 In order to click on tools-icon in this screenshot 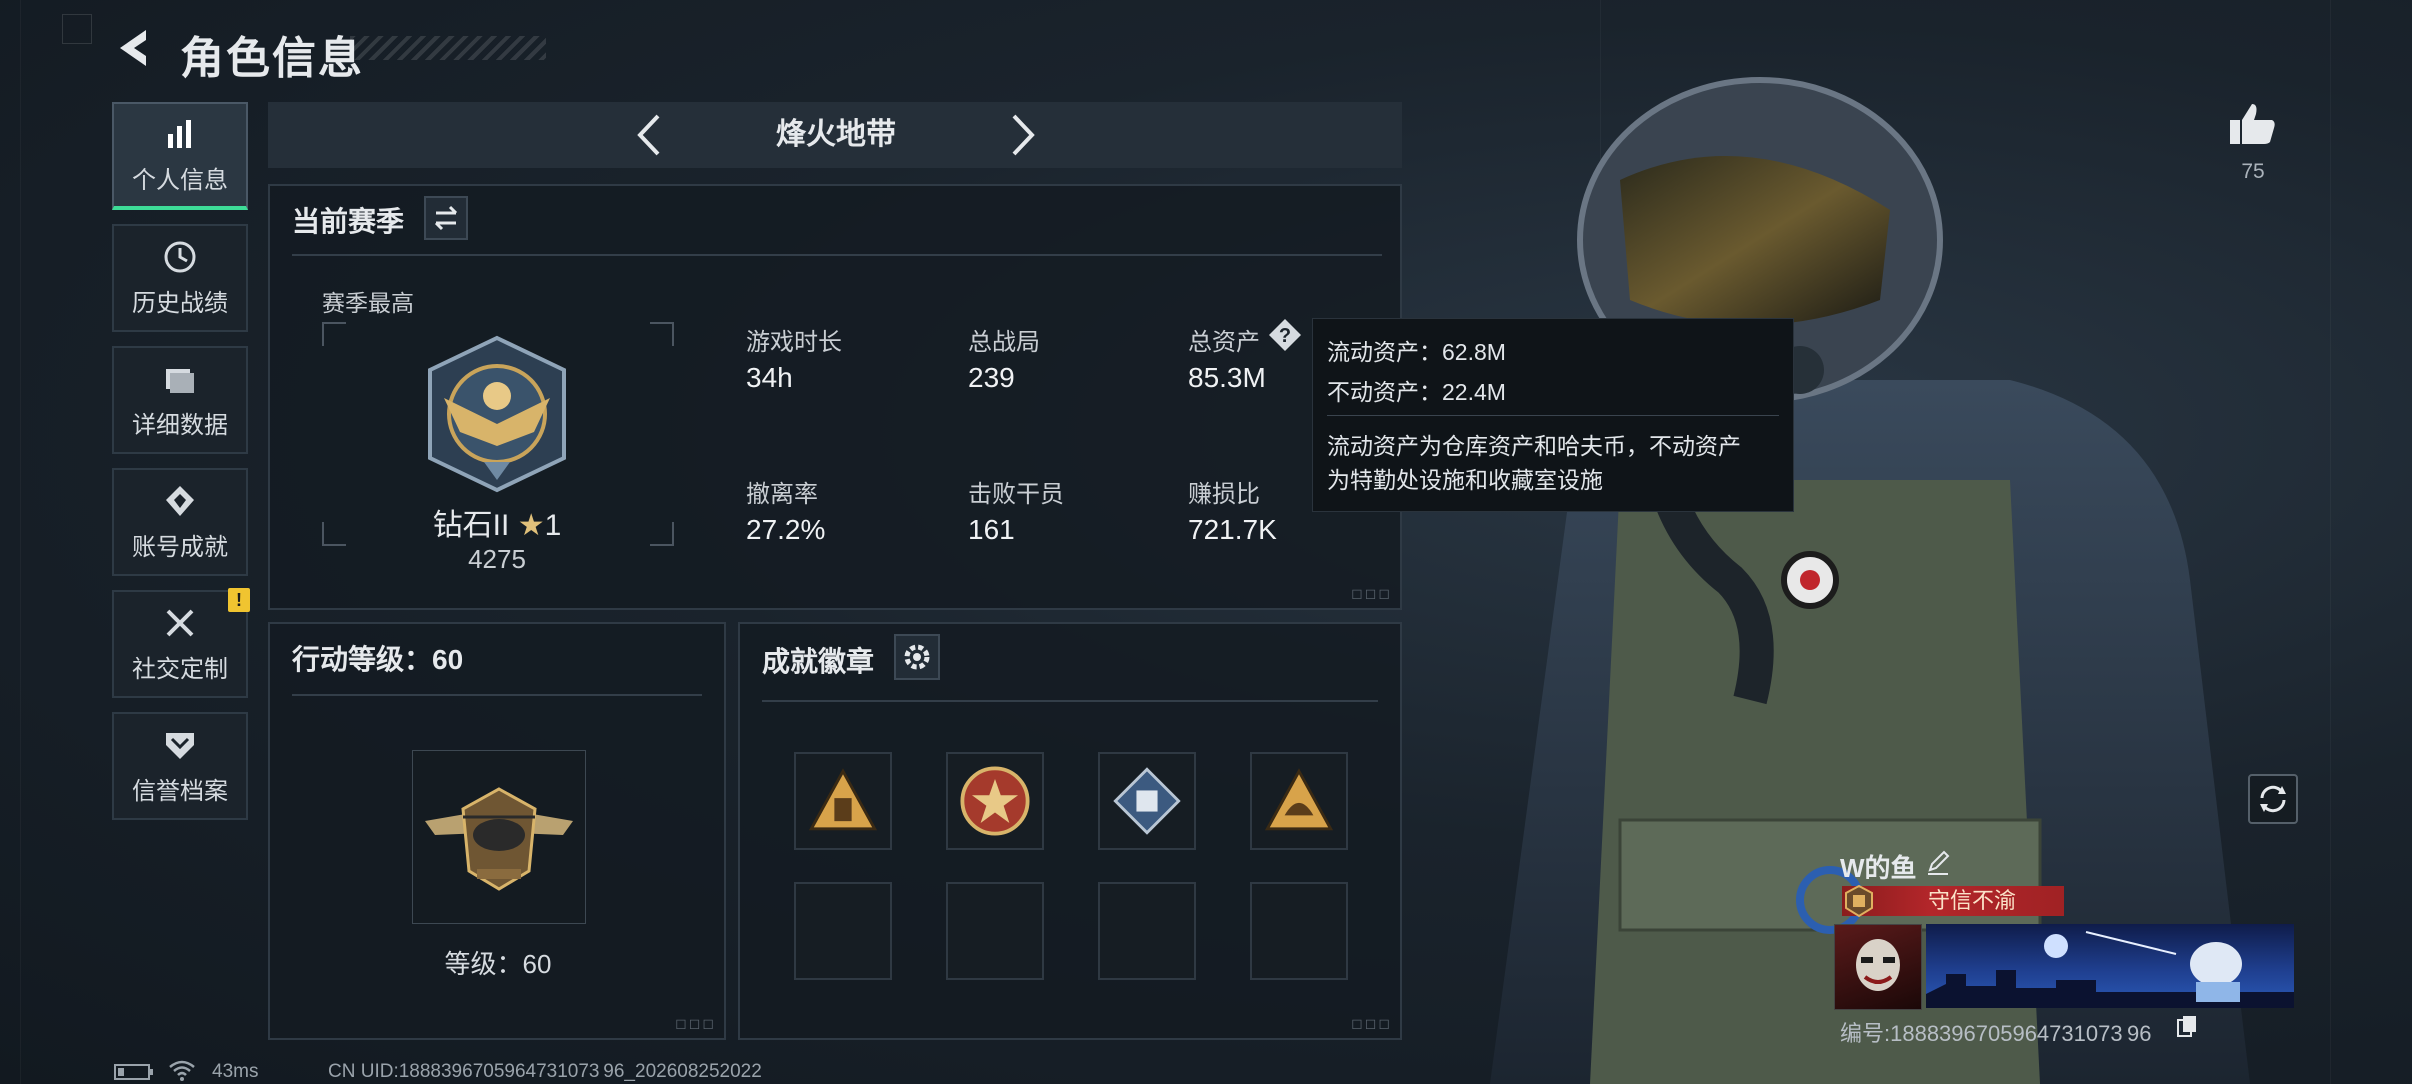, I will do `click(180, 622)`.